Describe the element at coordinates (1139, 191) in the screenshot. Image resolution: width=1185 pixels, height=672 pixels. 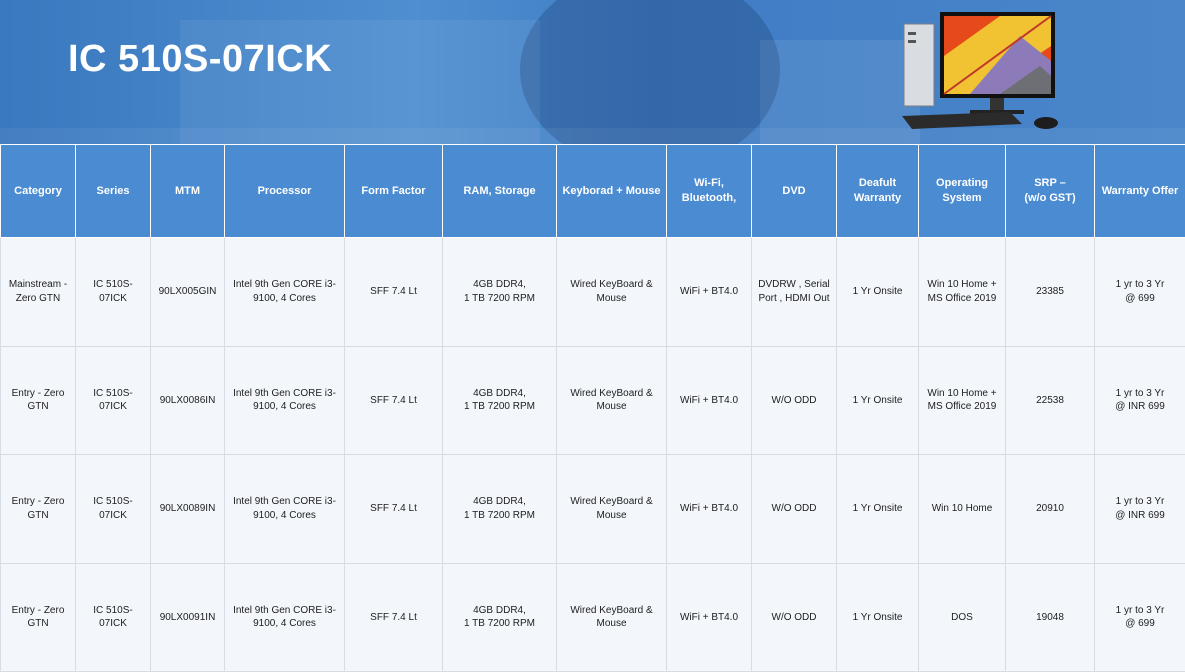
I see `column-header-warranty-offer: Warranty Offer` at that location.